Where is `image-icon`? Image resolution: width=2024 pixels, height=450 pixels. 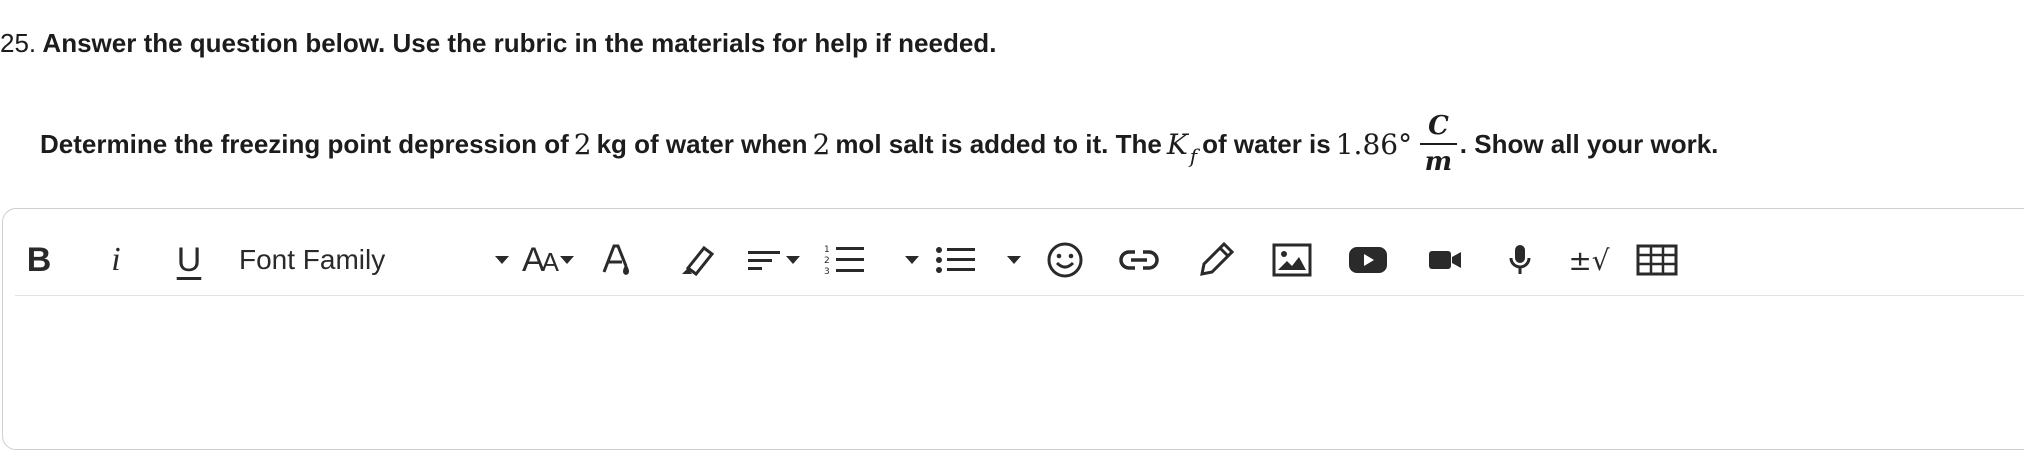
image-icon is located at coordinates (1292, 260).